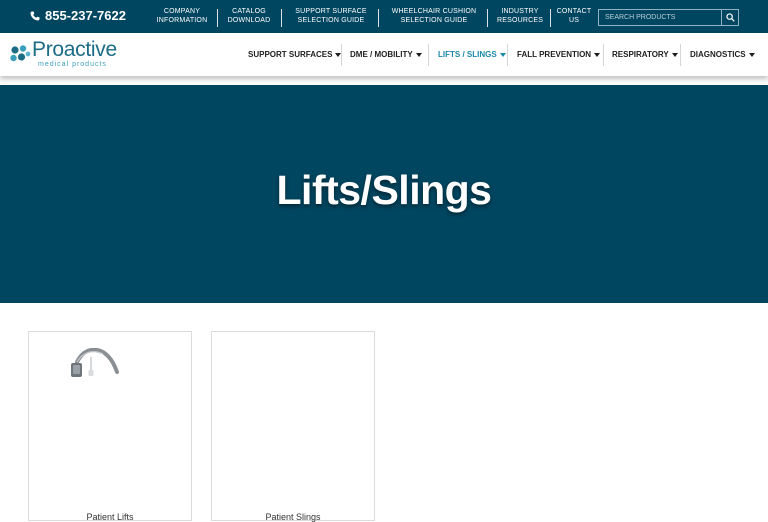 Image resolution: width=768 pixels, height=522 pixels. I want to click on search-button, so click(729, 17).